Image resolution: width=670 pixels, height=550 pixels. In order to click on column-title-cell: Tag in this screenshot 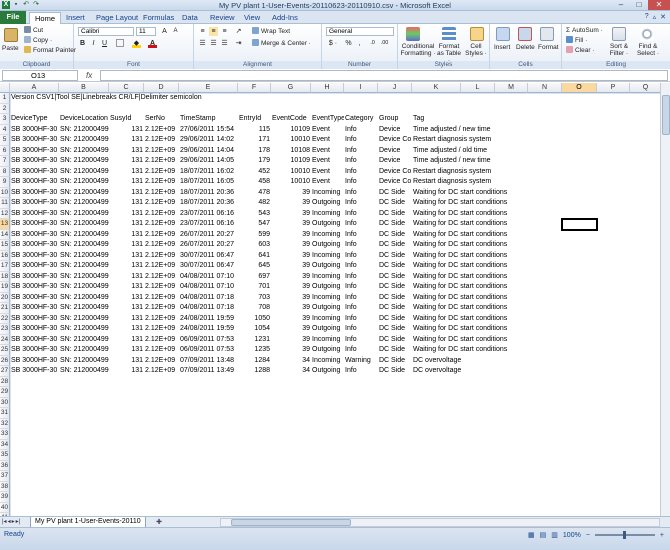, I will do `click(467, 119)`.